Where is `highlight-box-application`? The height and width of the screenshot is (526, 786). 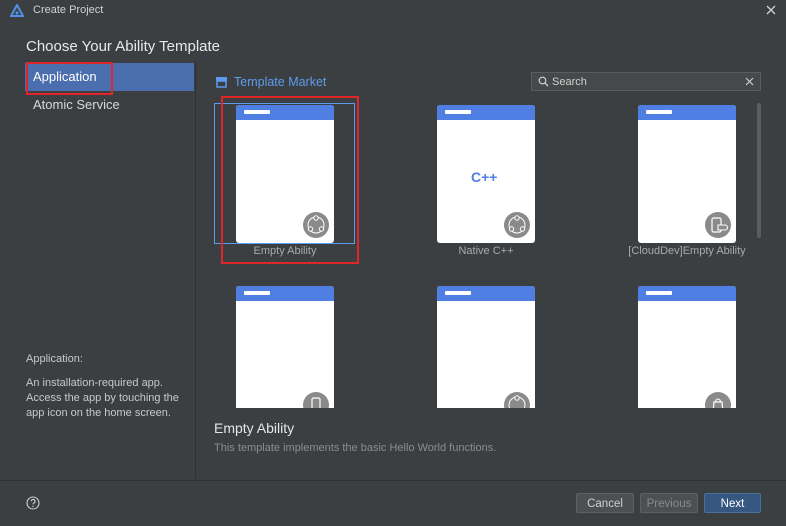 highlight-box-application is located at coordinates (69, 78).